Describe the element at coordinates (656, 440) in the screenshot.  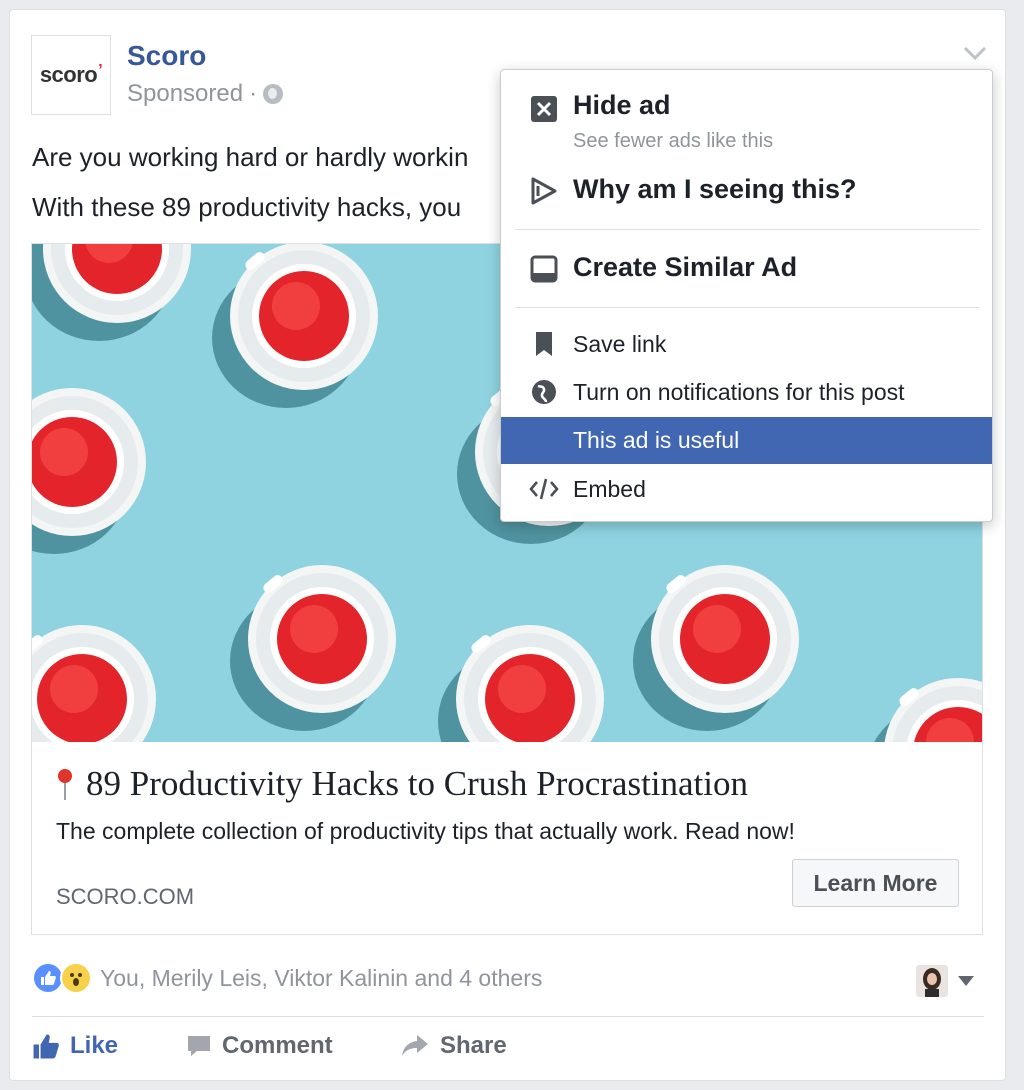
I see `ad-useful-label: This ad is useful` at that location.